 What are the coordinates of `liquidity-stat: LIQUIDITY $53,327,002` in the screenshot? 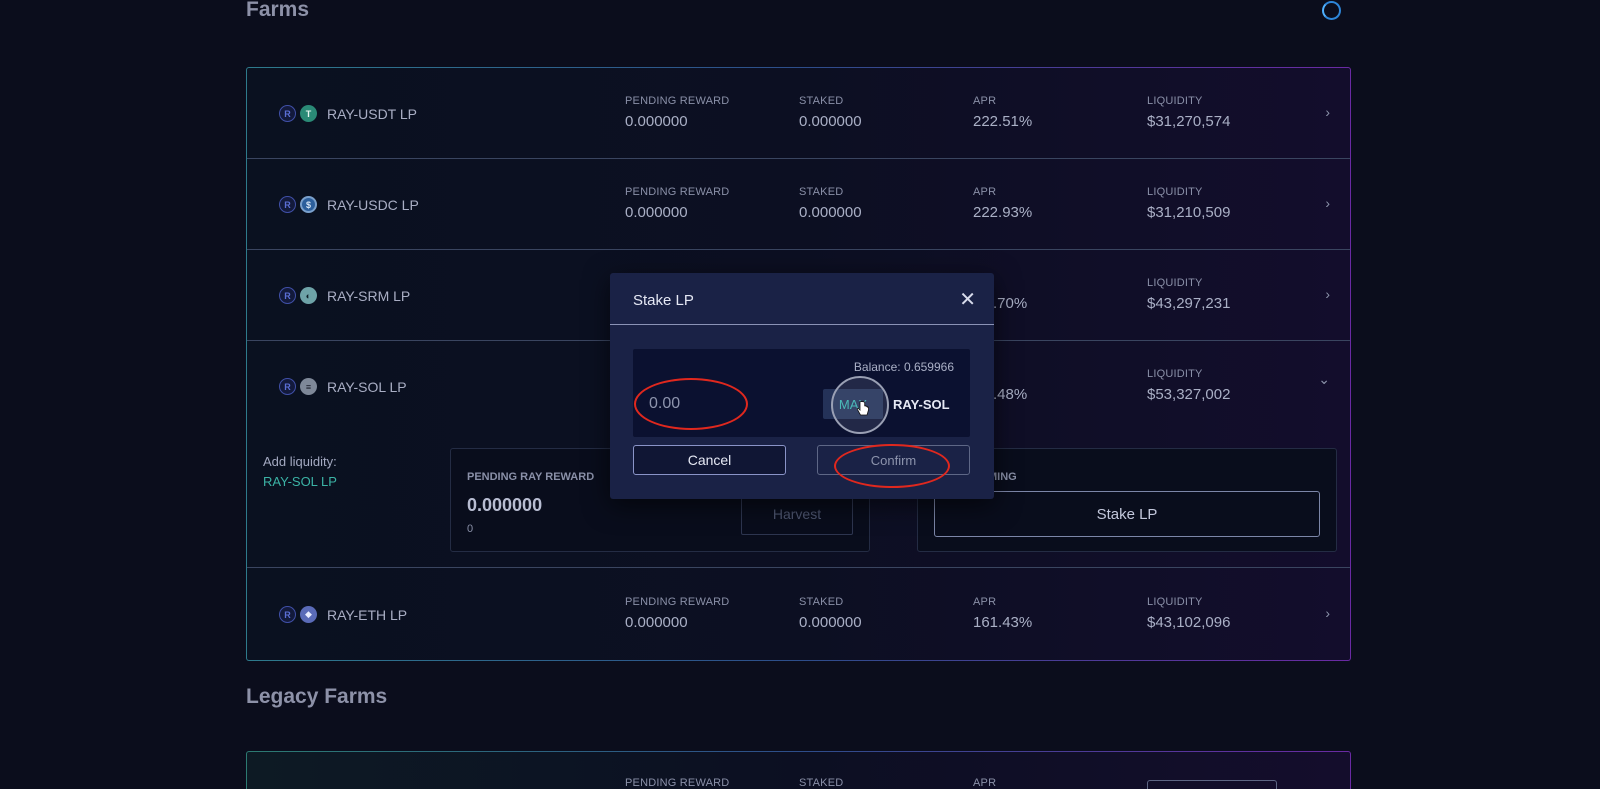 It's located at (1189, 385).